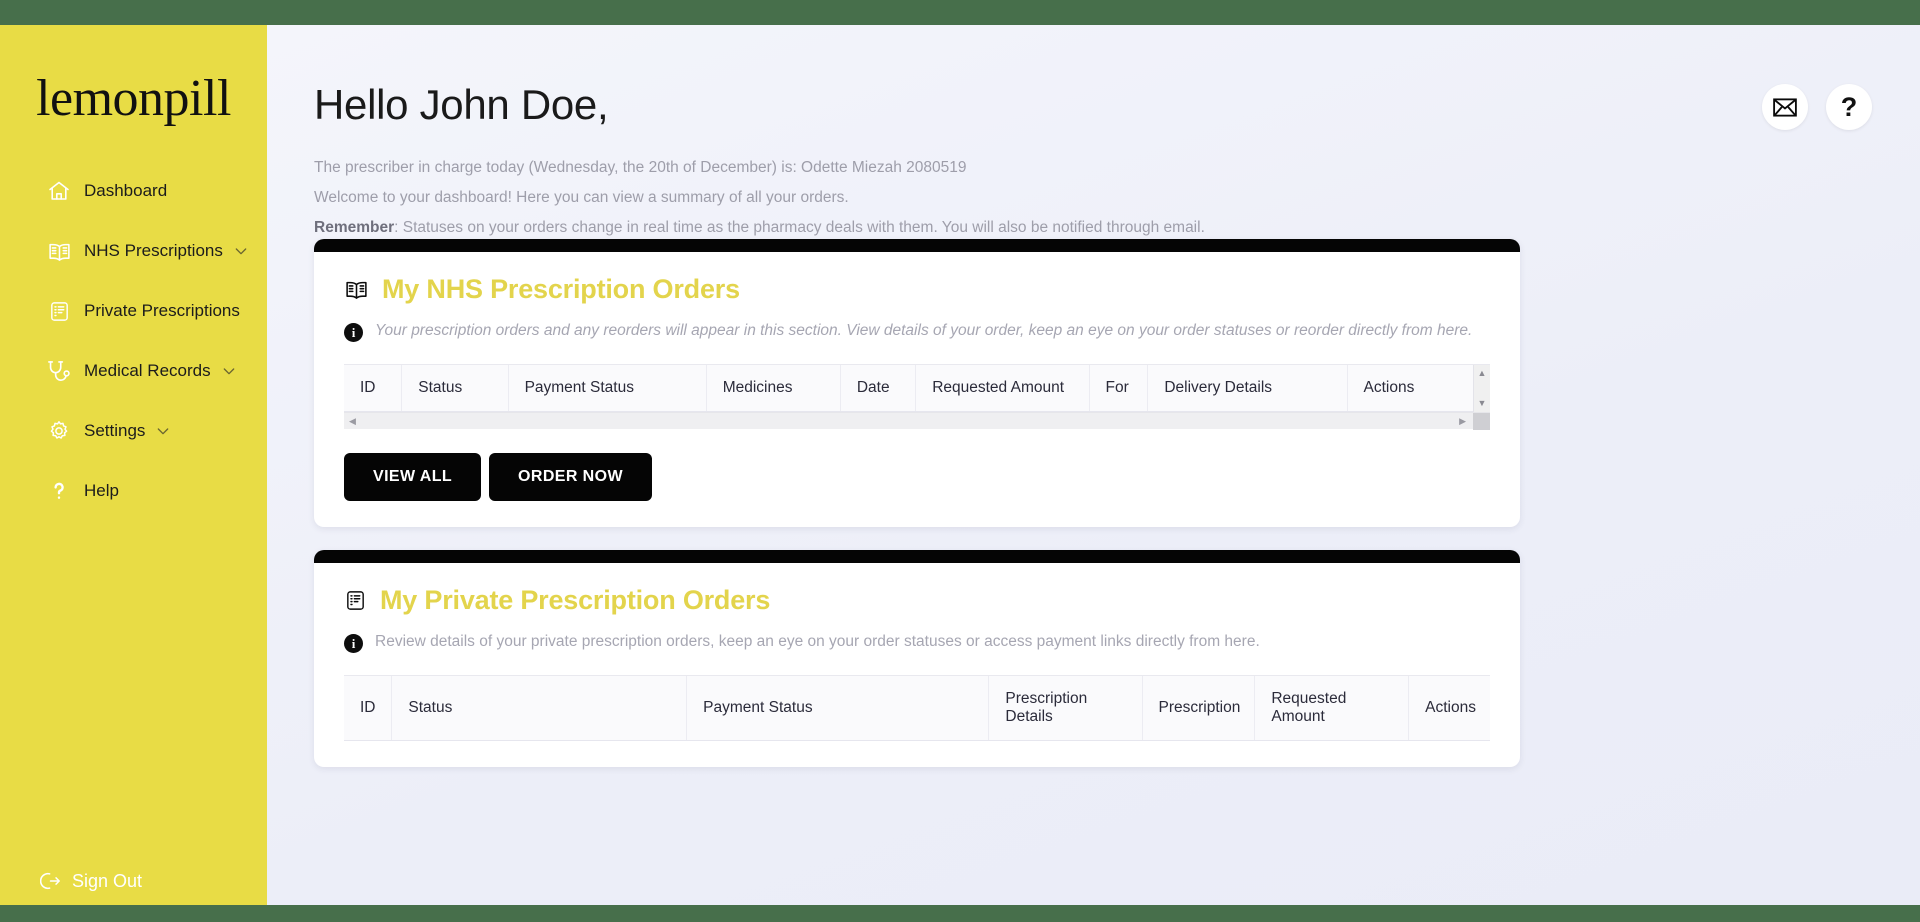  Describe the element at coordinates (1119, 388) in the screenshot. I see `column-header-for: For` at that location.